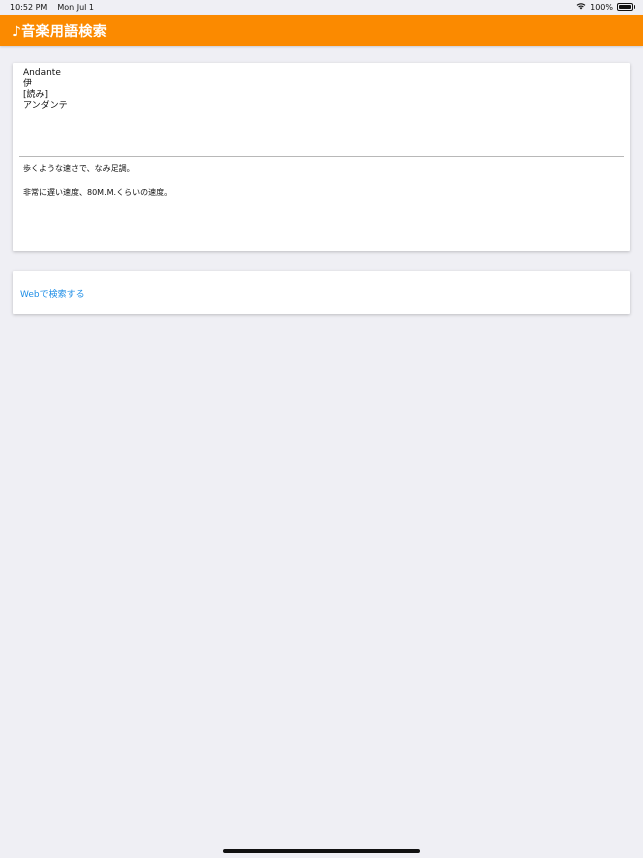 This screenshot has height=858, width=643. What do you see at coordinates (97, 187) in the screenshot?
I see `term-meanings: 歩くような速さで、なみ足調。 非常に遅い速度、80M.M.くらいの速度。` at bounding box center [97, 187].